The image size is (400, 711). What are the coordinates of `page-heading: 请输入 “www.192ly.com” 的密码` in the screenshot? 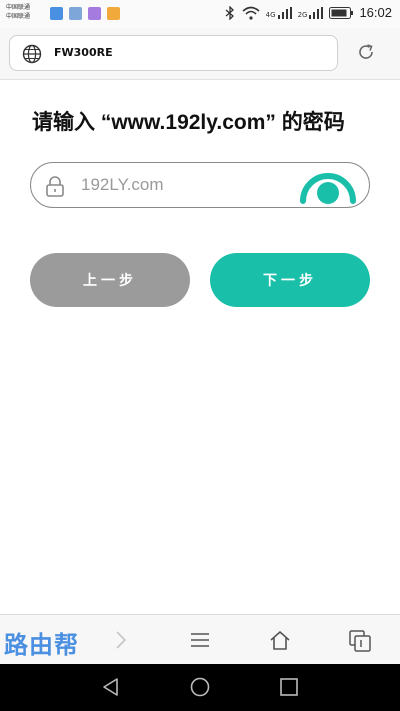 It's located at (188, 122).